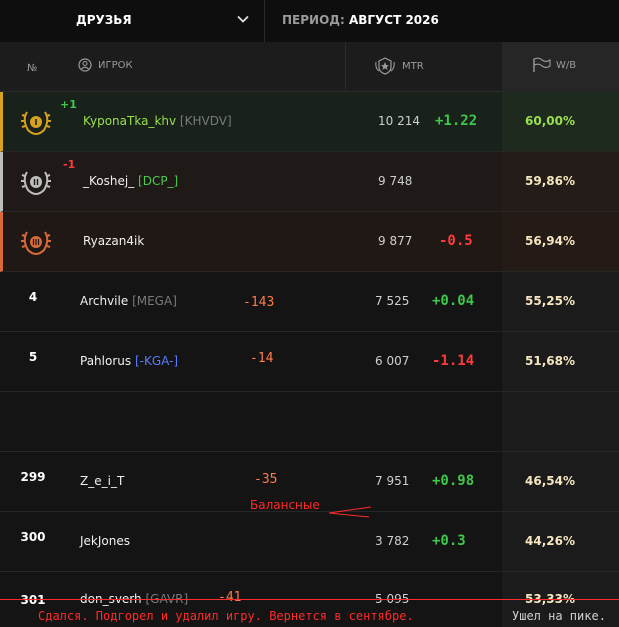  Describe the element at coordinates (399, 121) in the screenshot. I see `mtr-value: 10 214` at that location.